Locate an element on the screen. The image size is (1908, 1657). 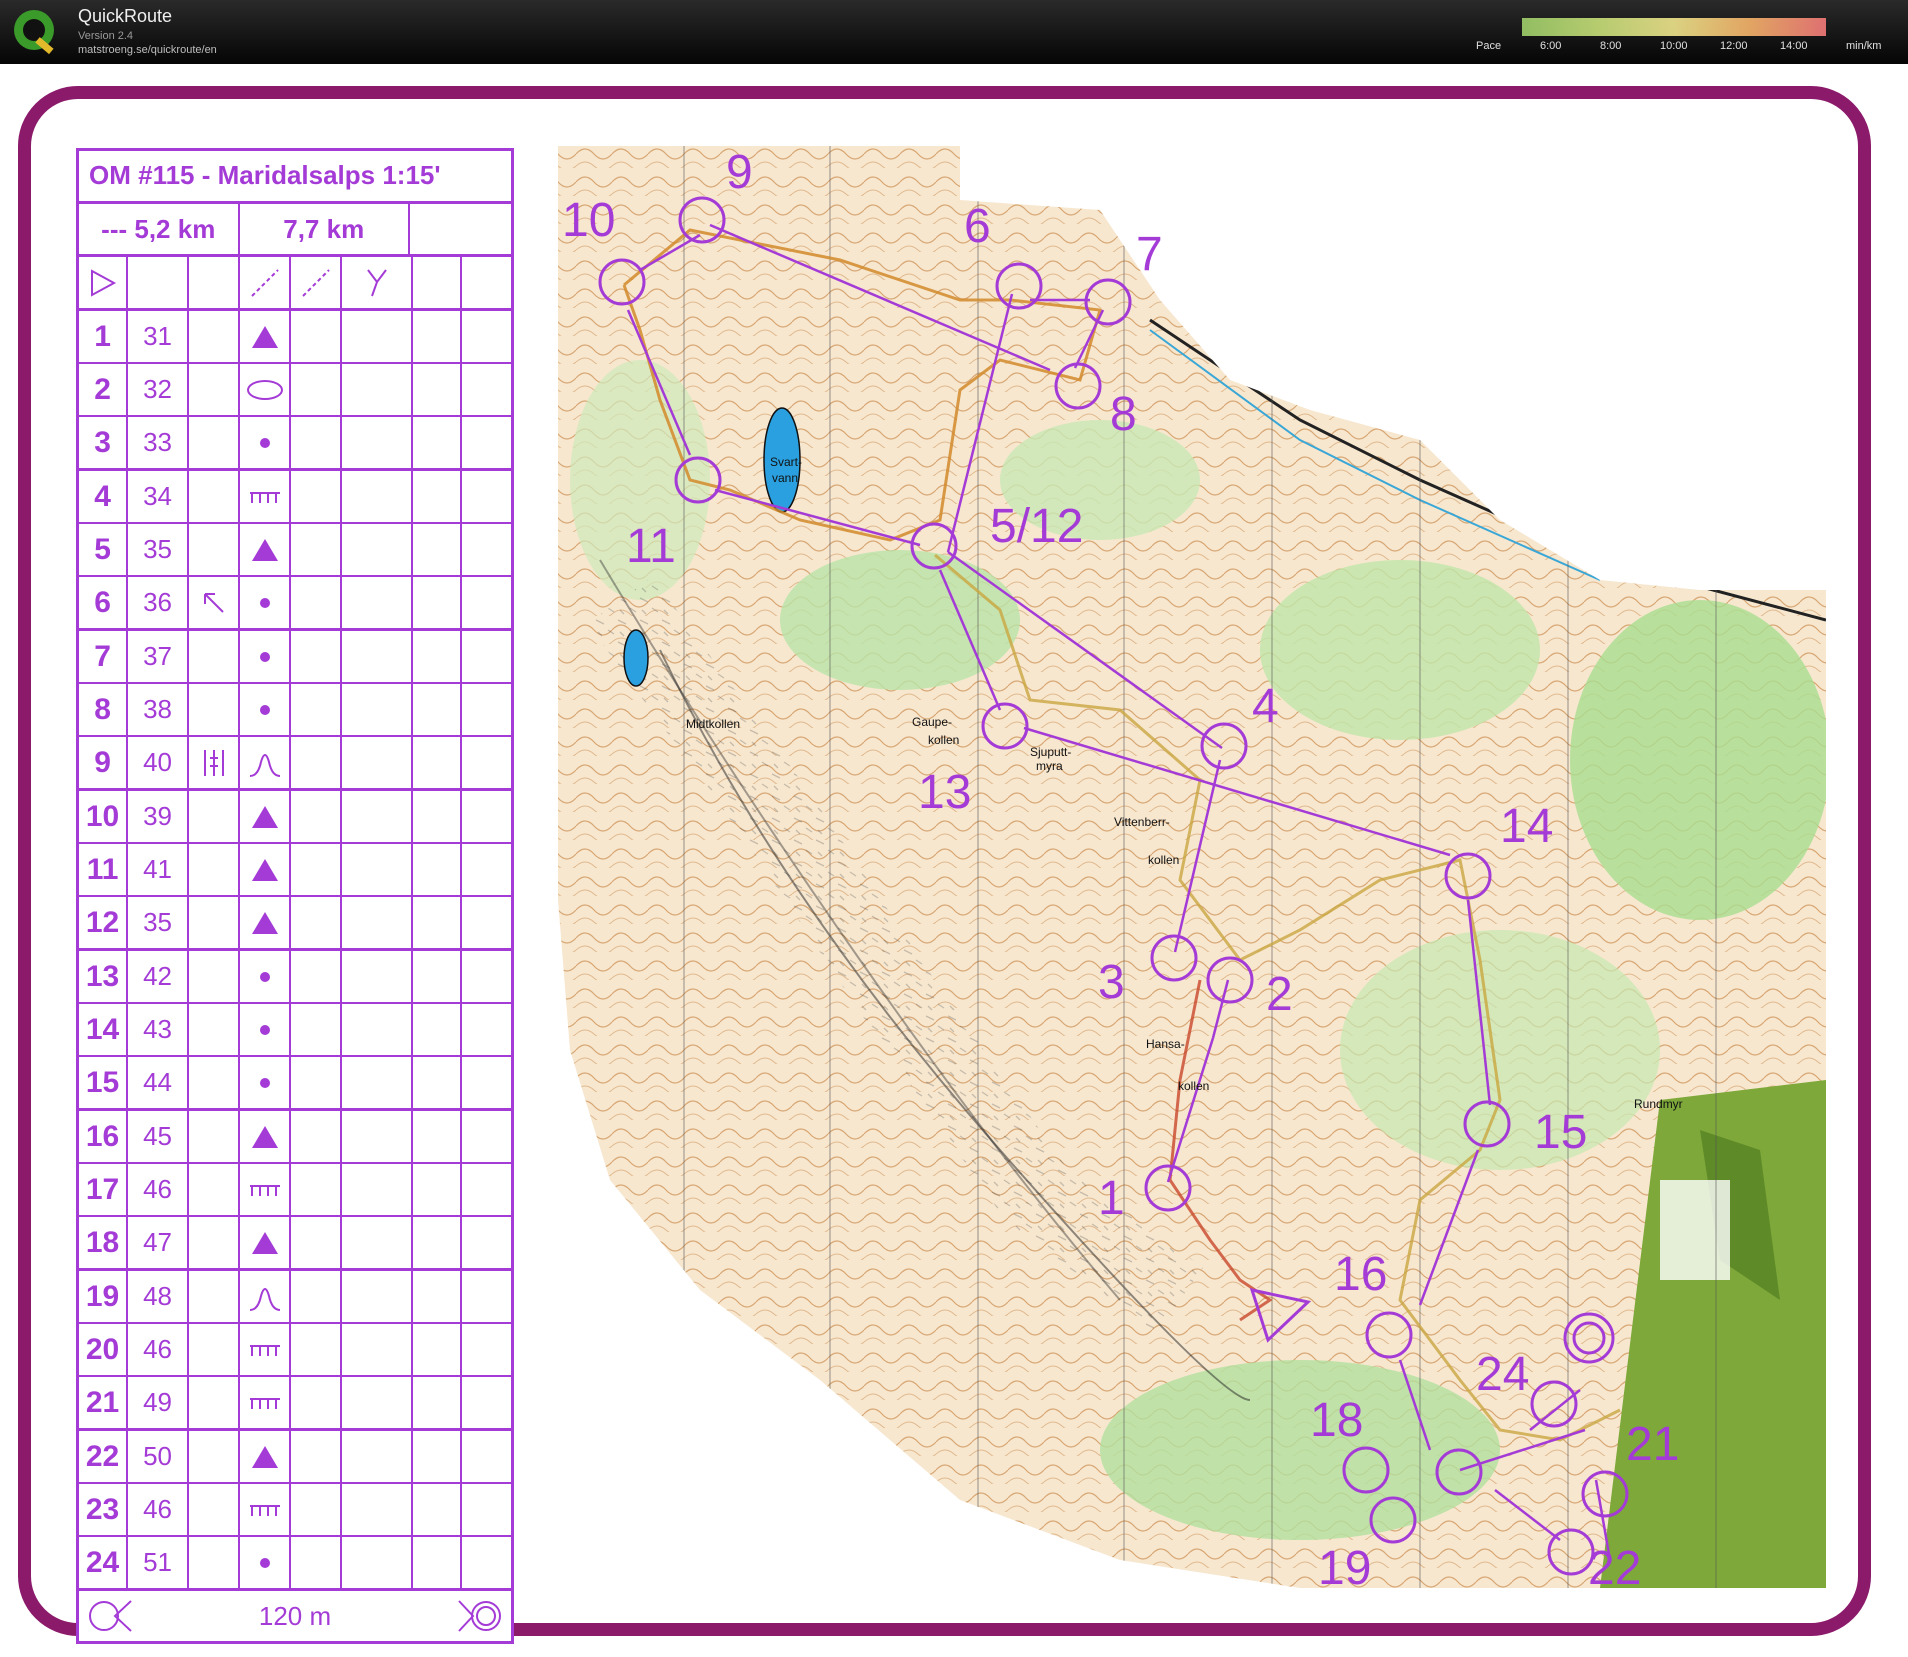
control-row: 18 47 is located at coordinates (295, 1244).